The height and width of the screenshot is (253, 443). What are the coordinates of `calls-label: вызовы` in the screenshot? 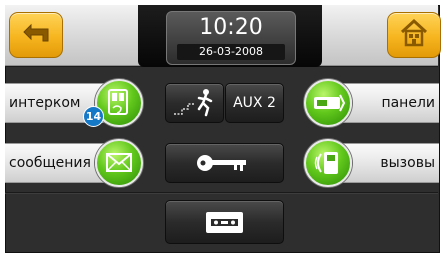 It's located at (407, 163).